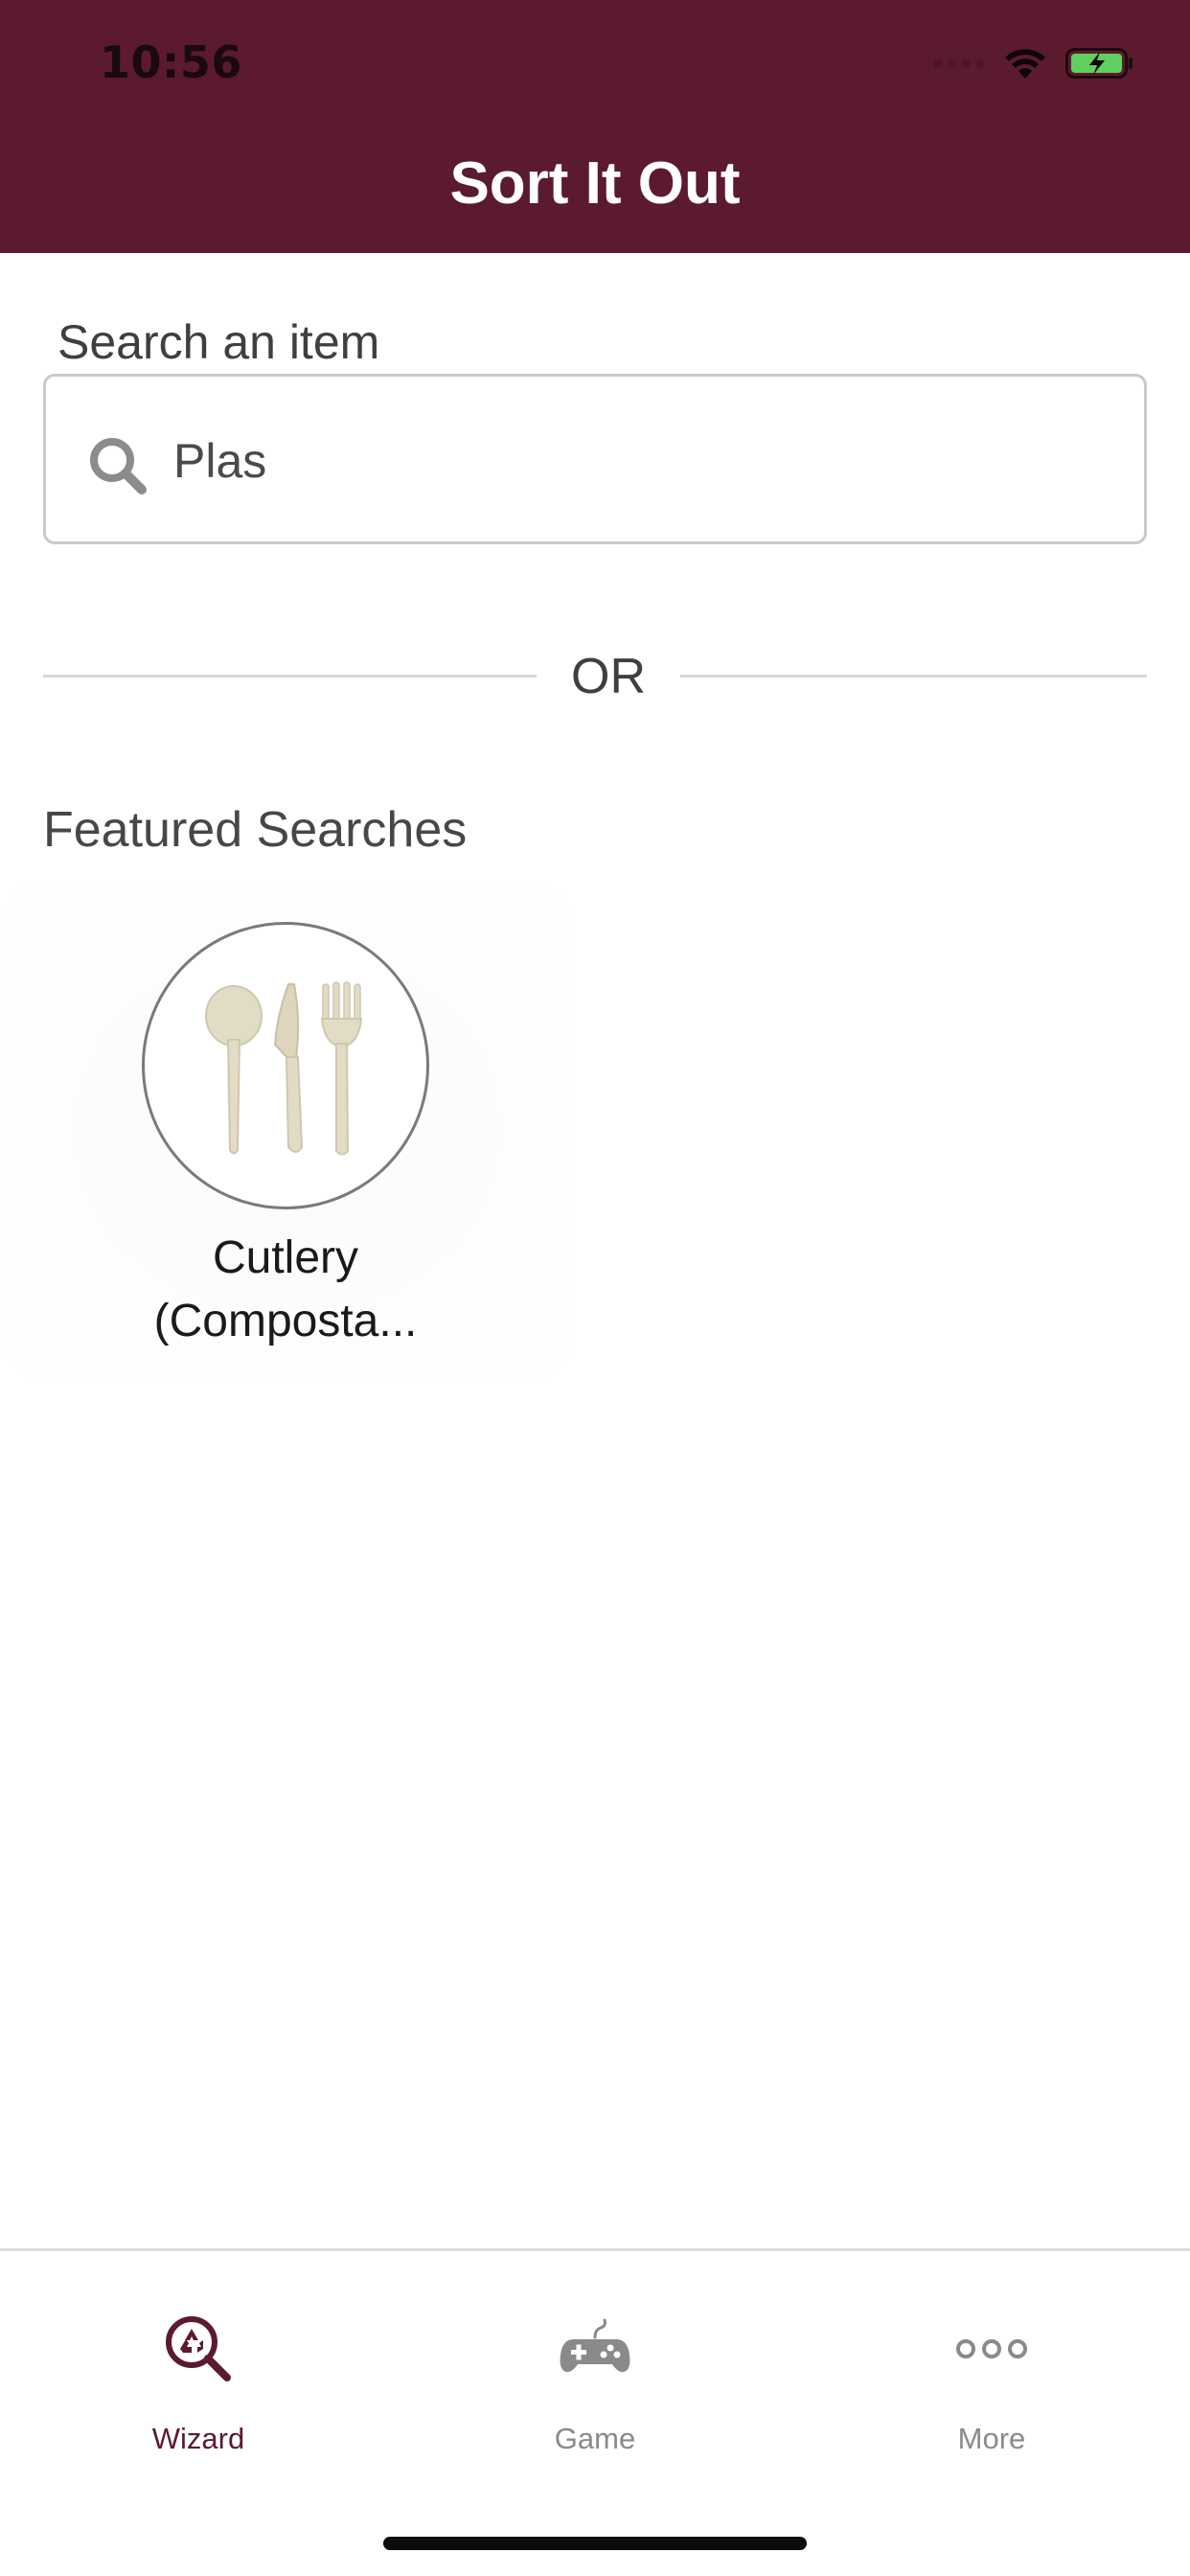  What do you see at coordinates (256, 830) in the screenshot?
I see `featured-searches-title: Featured Searches` at bounding box center [256, 830].